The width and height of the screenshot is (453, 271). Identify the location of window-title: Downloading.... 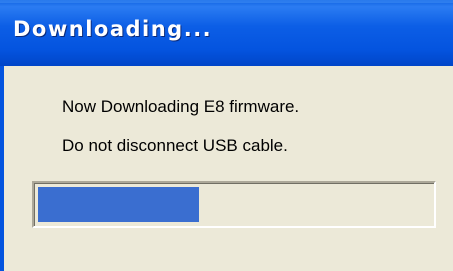
(113, 29).